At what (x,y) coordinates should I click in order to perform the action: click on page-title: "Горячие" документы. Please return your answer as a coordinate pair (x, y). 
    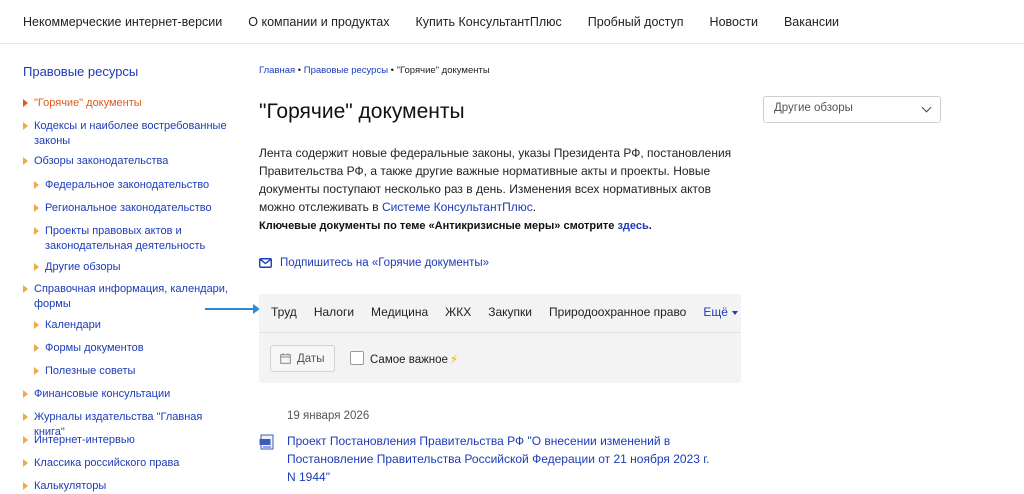
    Looking at the image, I should click on (362, 111).